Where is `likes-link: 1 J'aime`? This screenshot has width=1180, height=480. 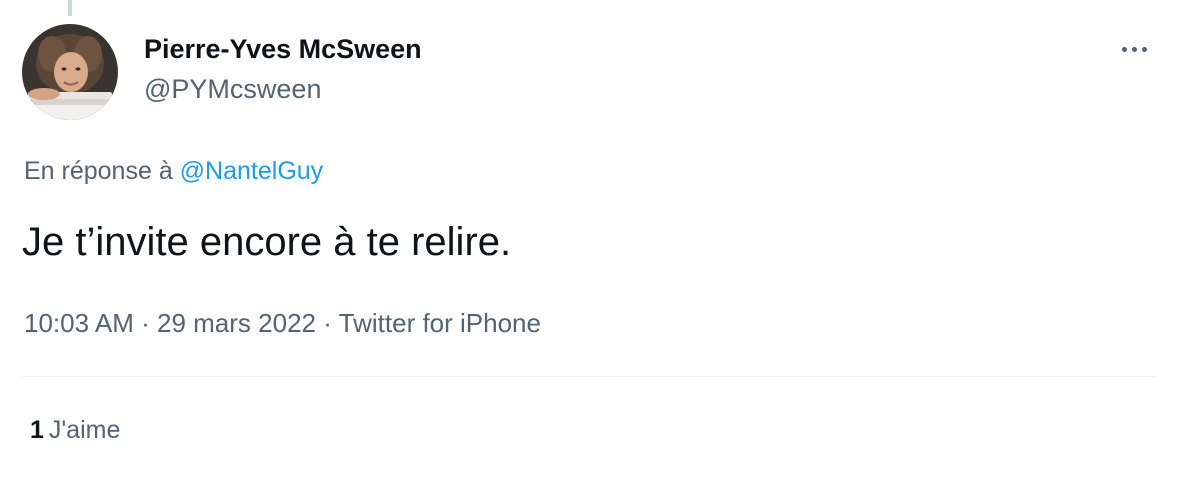 likes-link: 1 J'aime is located at coordinates (75, 430).